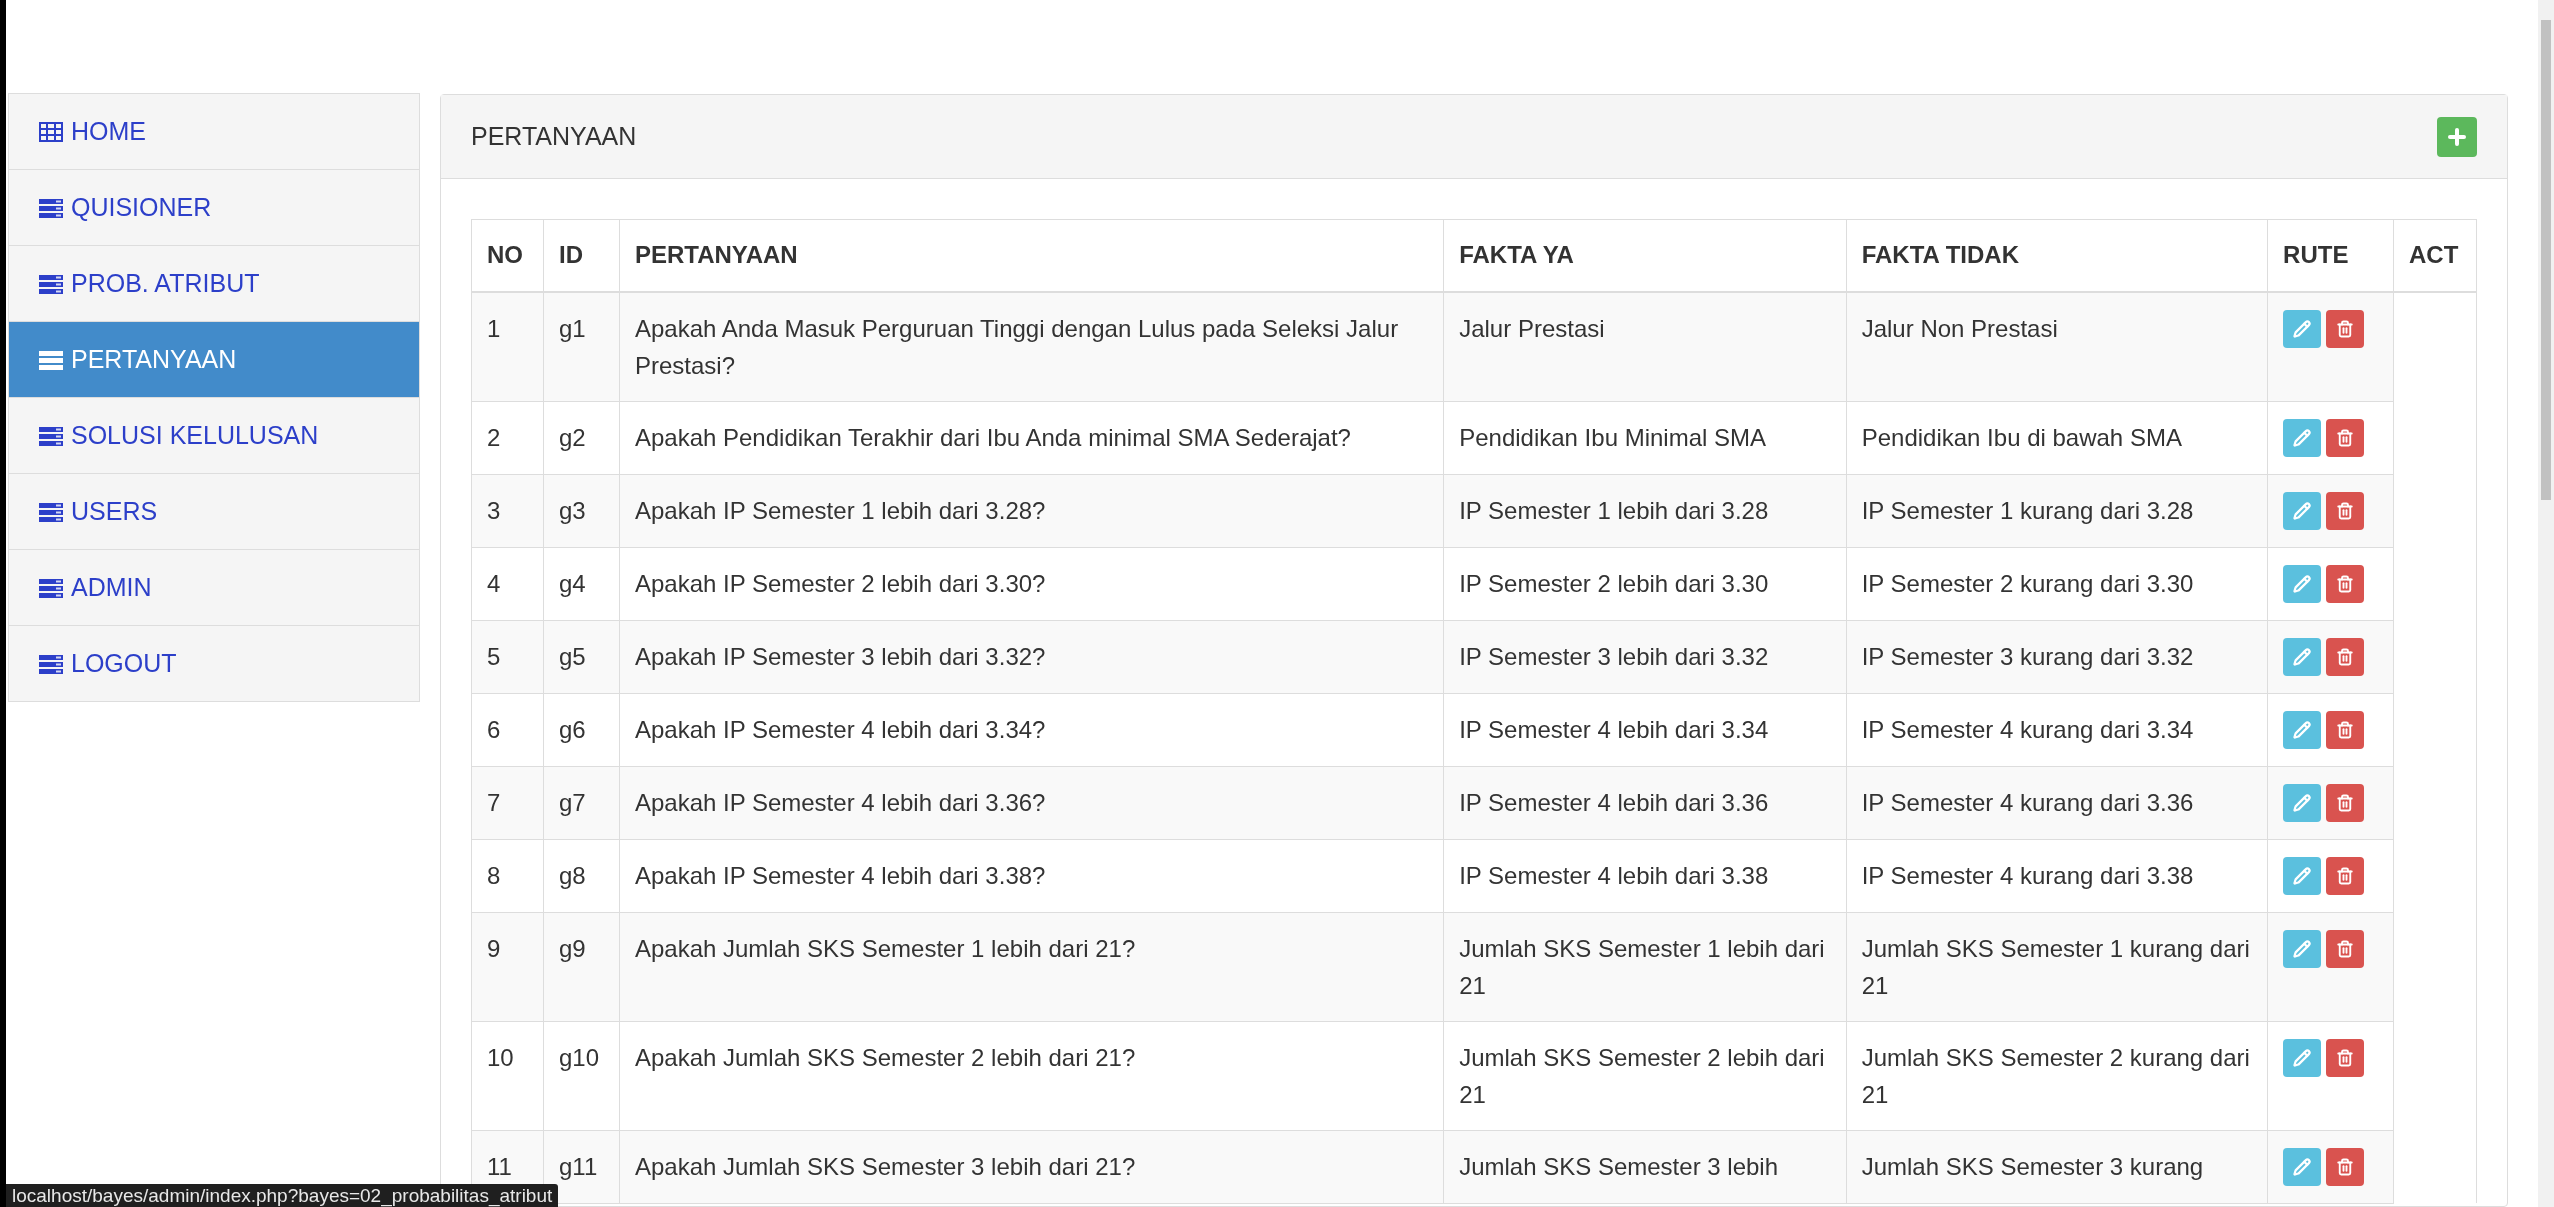  Describe the element at coordinates (507, 966) in the screenshot. I see `table-cell: 9` at that location.